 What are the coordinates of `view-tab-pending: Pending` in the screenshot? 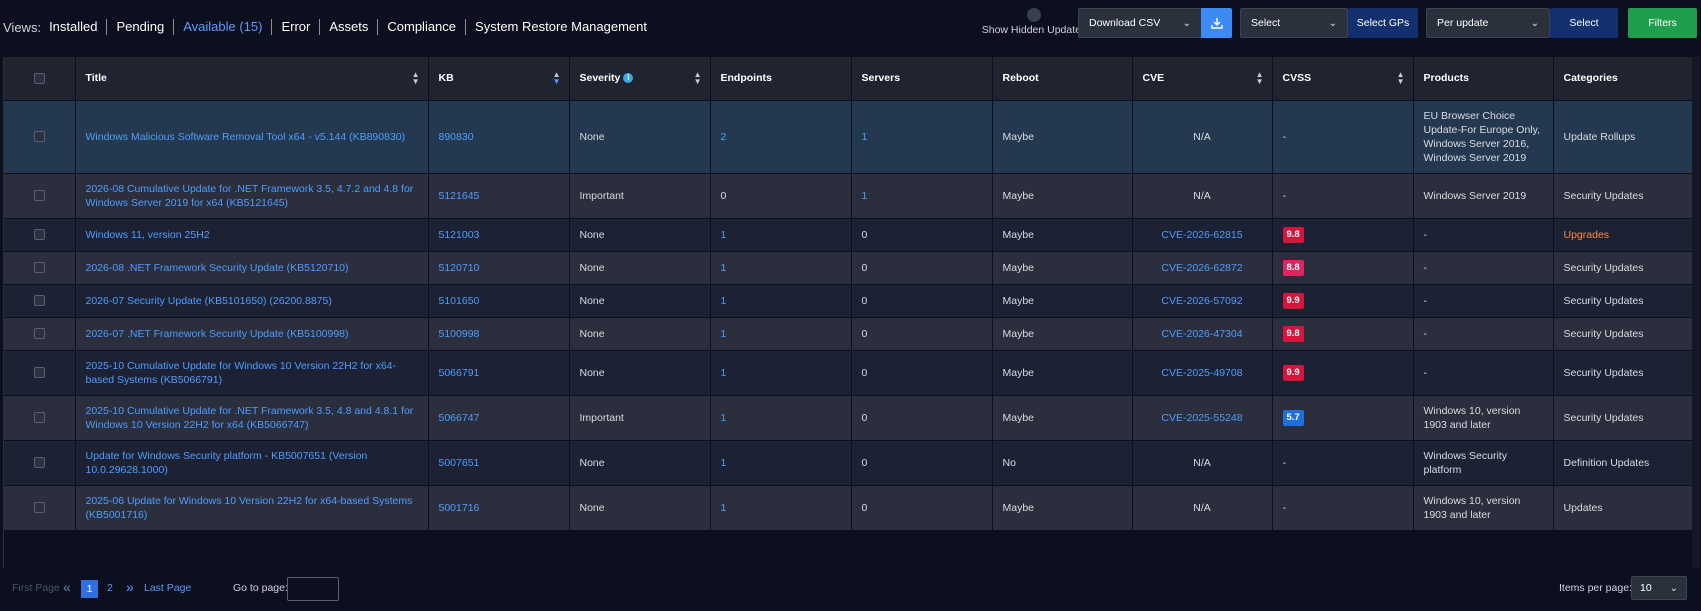 It's located at (141, 27).